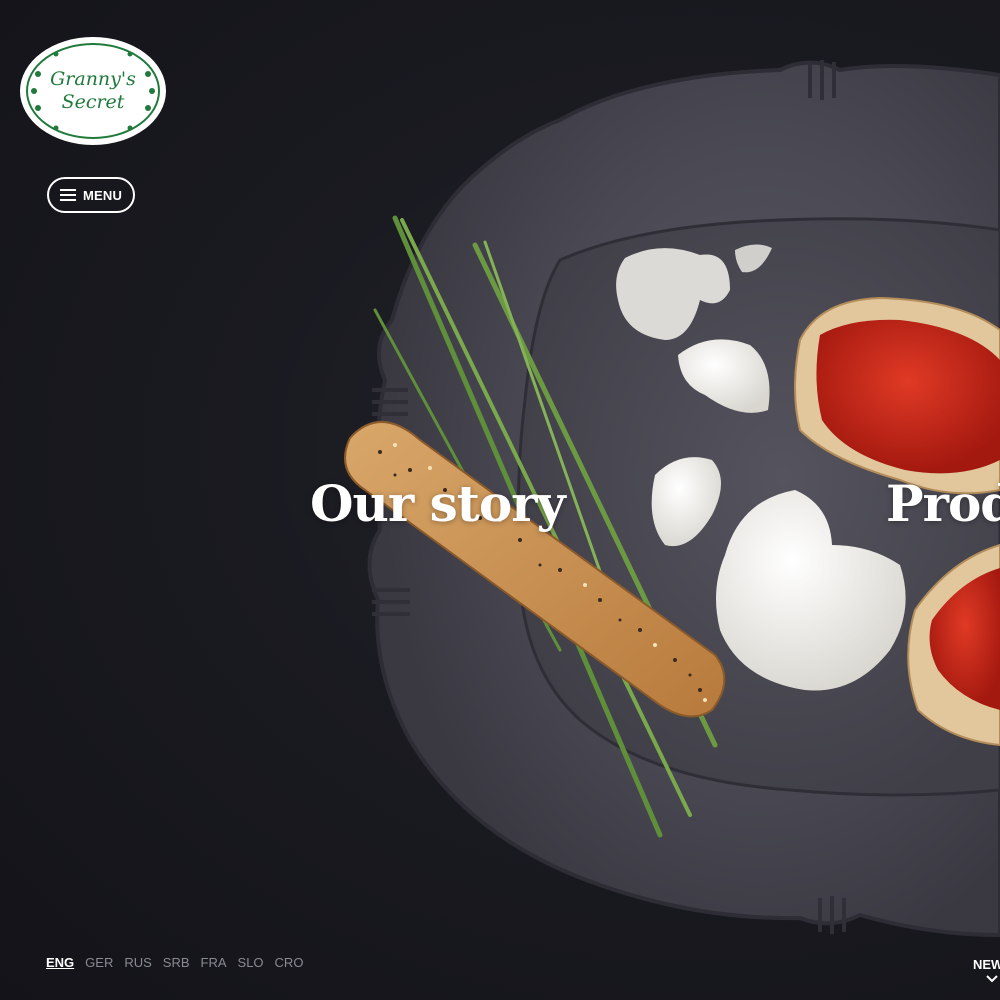 The height and width of the screenshot is (1000, 1000). Describe the element at coordinates (992, 979) in the screenshot. I see `chevron-down-icon` at that location.